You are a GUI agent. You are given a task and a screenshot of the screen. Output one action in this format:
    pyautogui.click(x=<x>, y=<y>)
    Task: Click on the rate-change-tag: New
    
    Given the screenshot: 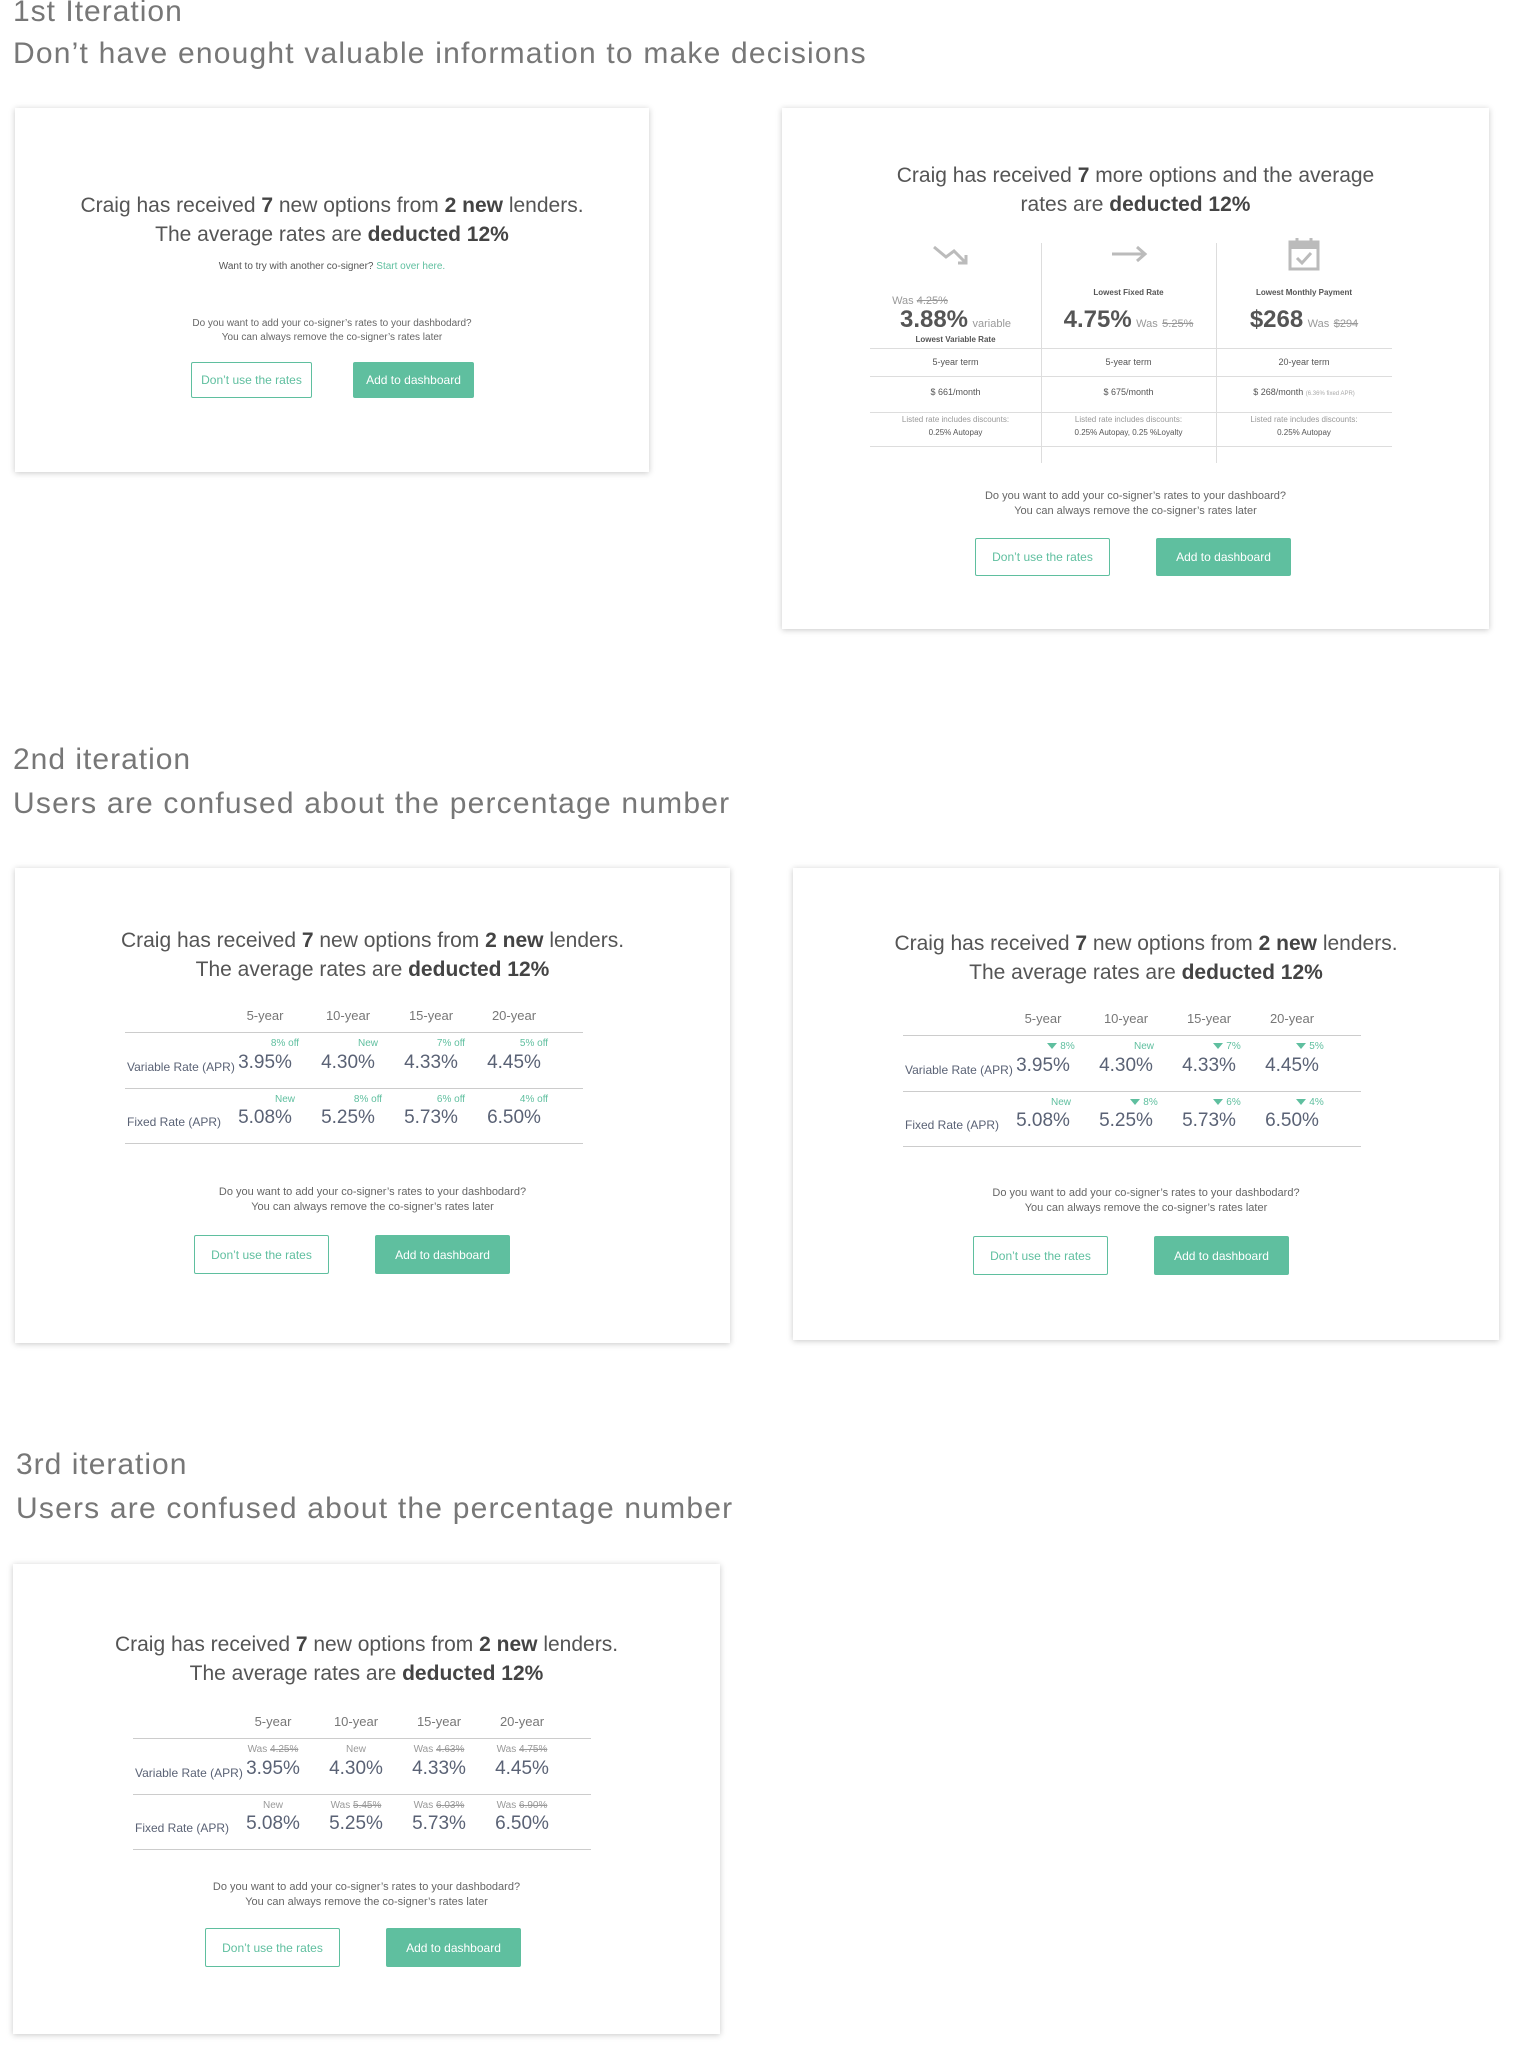 What is the action you would take?
    pyautogui.click(x=367, y=1043)
    